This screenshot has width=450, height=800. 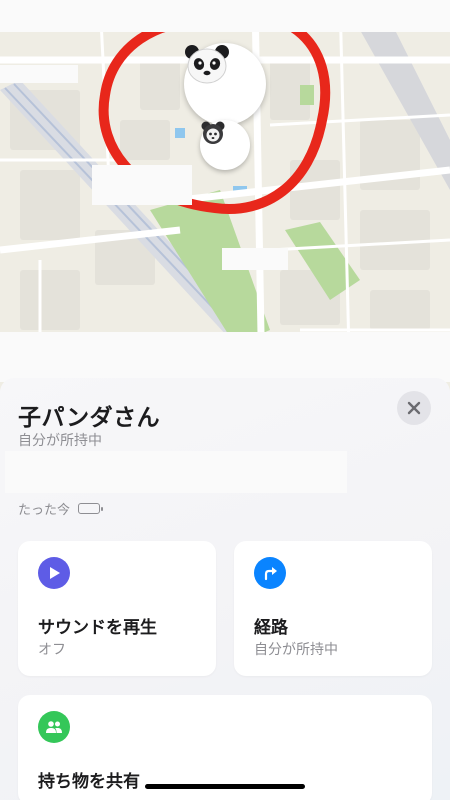 What do you see at coordinates (54, 573) in the screenshot?
I see `play-icon` at bounding box center [54, 573].